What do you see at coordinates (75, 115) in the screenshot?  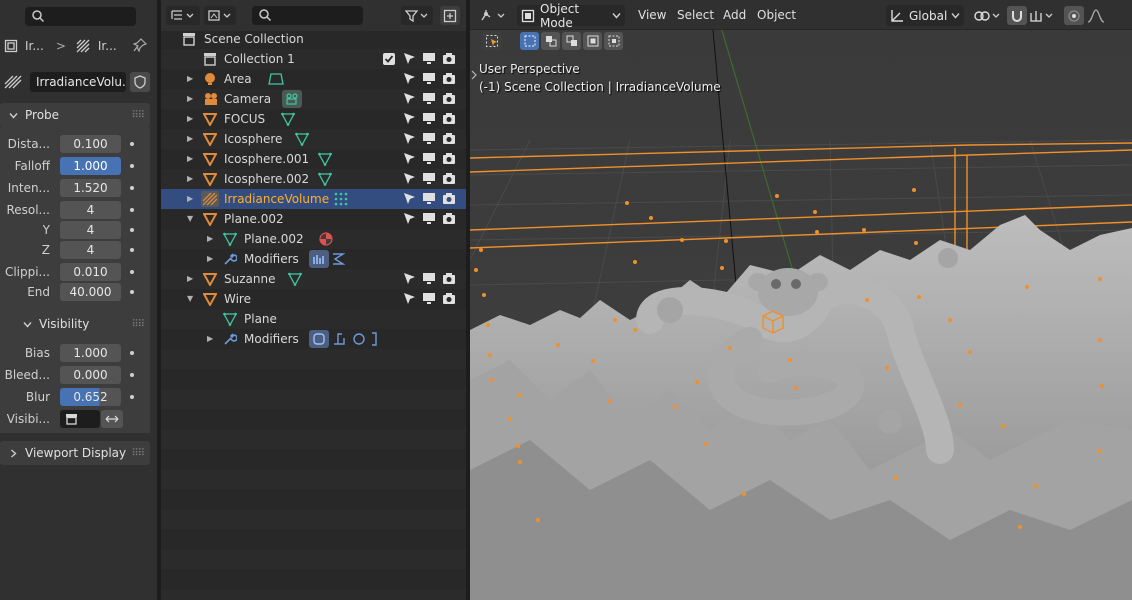 I see `probe-panel-header: Probe ⠿⠿` at bounding box center [75, 115].